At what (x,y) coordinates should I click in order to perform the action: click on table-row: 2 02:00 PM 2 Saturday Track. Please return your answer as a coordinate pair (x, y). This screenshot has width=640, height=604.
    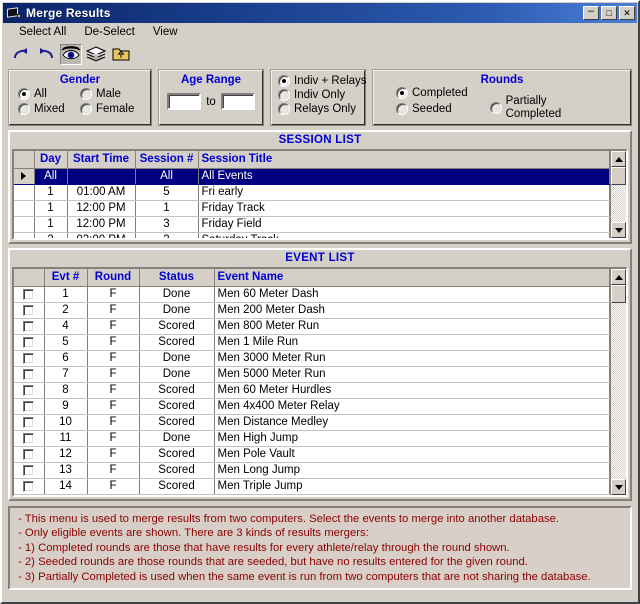
    Looking at the image, I should click on (312, 235).